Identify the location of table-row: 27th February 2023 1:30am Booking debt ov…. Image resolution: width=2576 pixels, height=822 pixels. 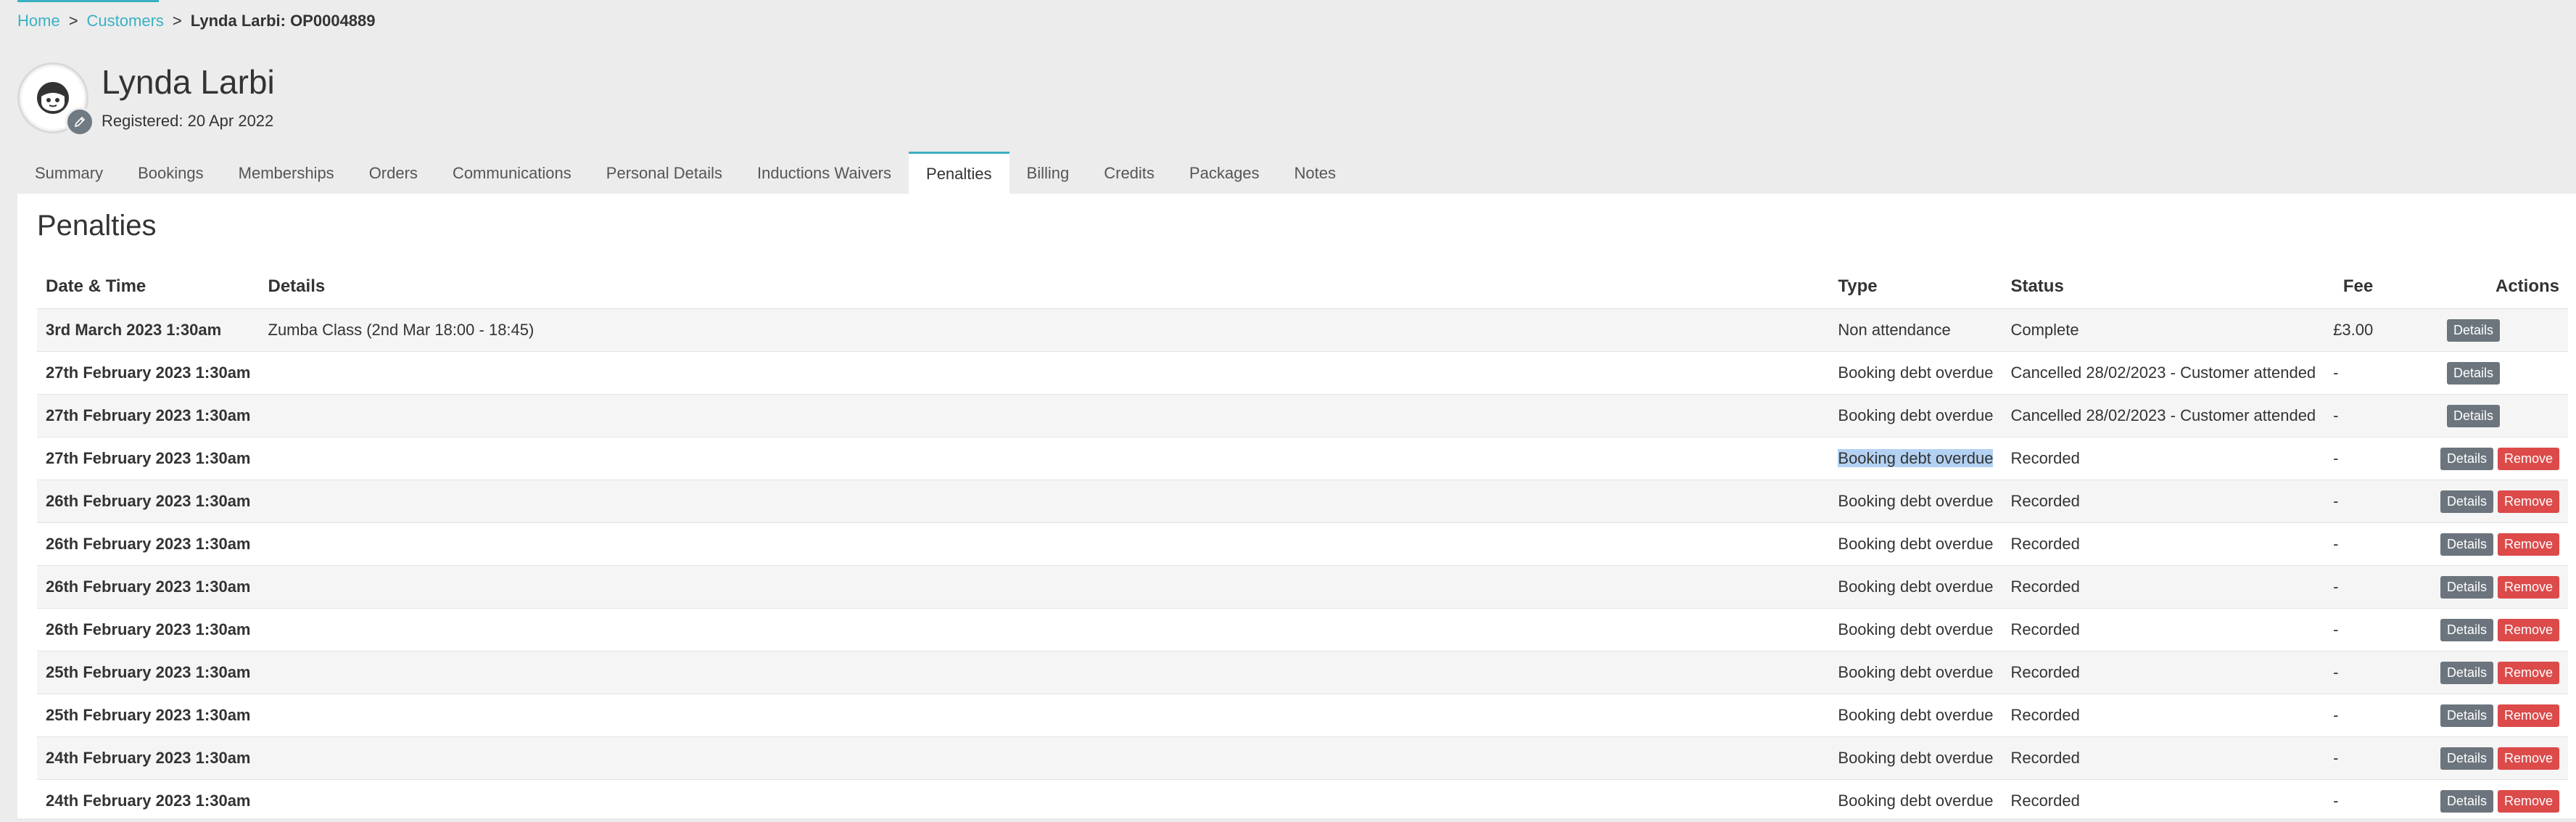
(1302, 373).